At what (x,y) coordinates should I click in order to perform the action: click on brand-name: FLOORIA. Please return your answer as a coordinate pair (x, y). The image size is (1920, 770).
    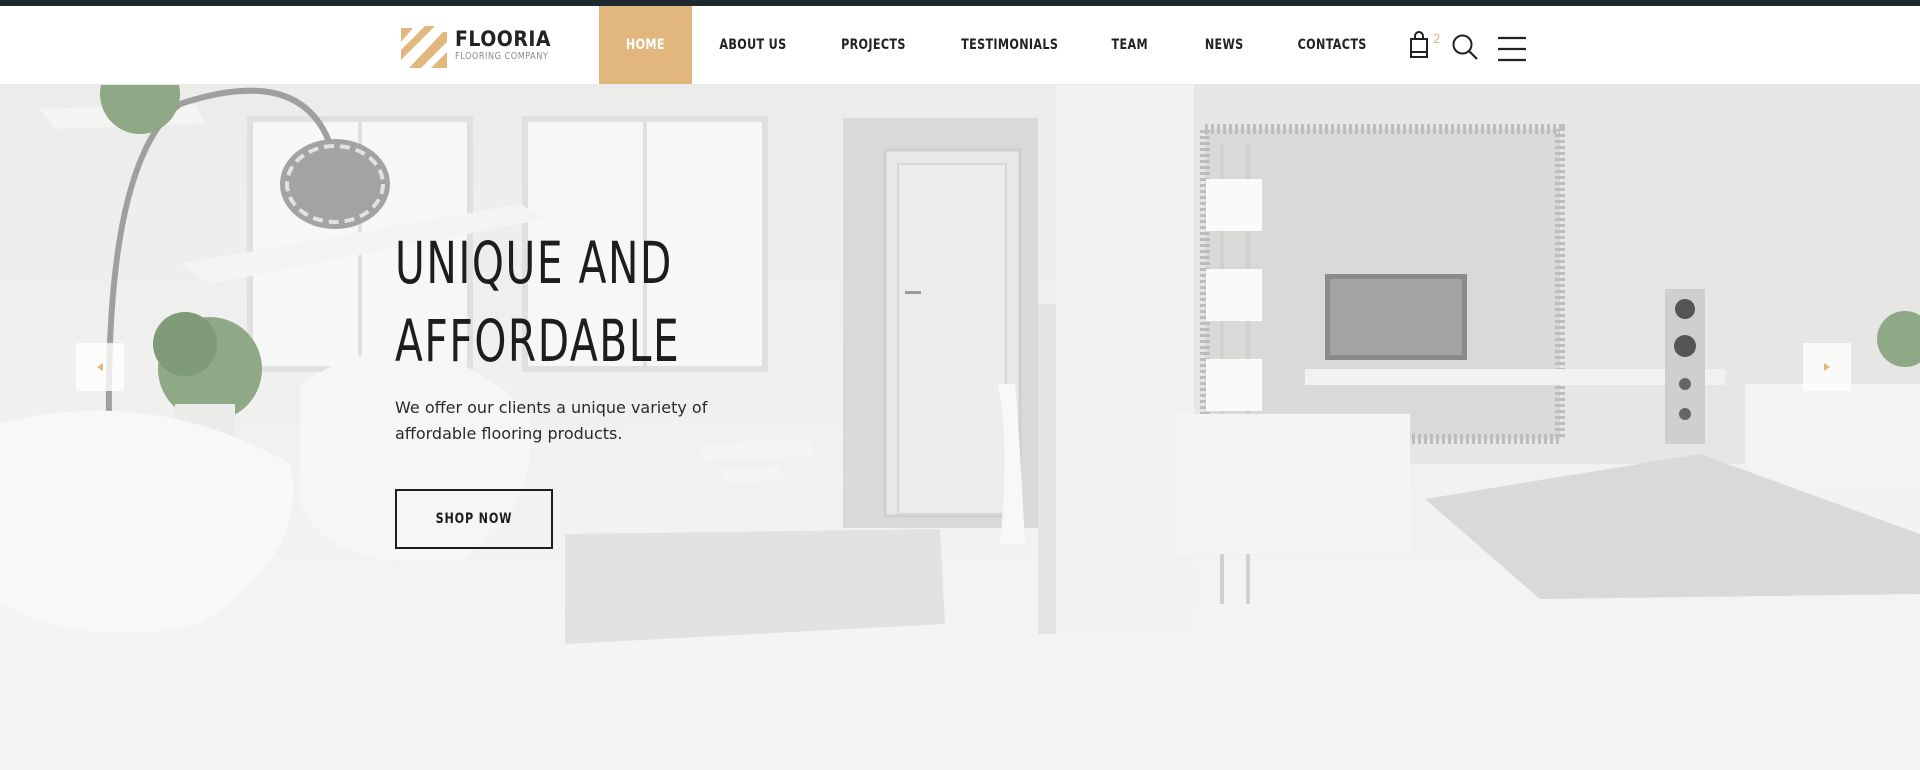
    Looking at the image, I should click on (503, 39).